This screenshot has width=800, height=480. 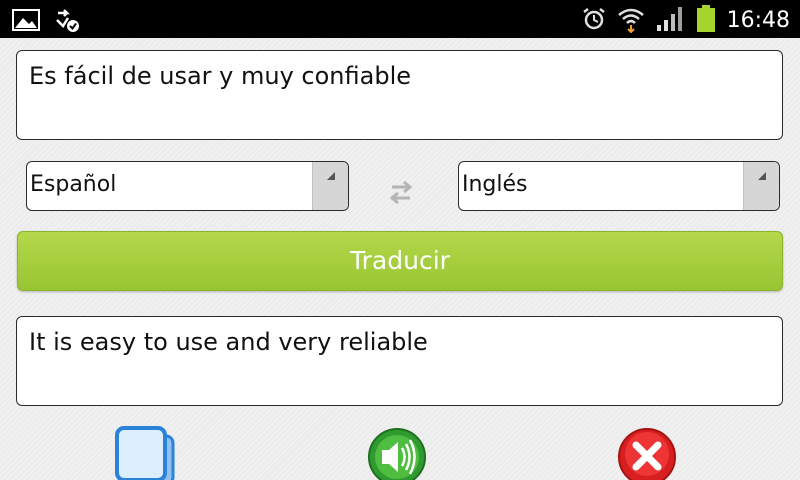 I want to click on target-language-label: Inglés, so click(x=495, y=184).